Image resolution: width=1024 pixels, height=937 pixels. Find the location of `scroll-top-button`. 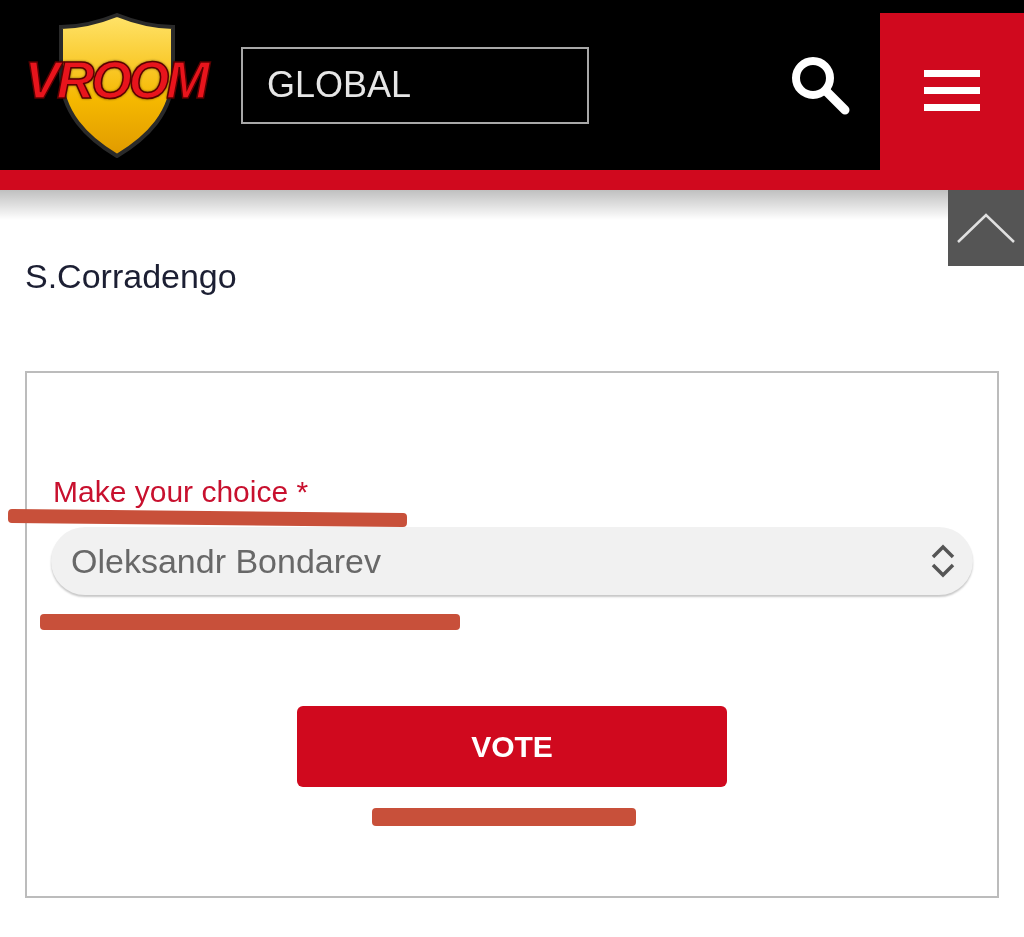

scroll-top-button is located at coordinates (986, 228).